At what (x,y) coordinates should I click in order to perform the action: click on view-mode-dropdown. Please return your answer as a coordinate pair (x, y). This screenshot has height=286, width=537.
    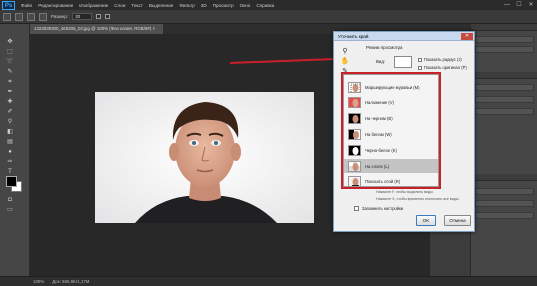
    Looking at the image, I should click on (403, 62).